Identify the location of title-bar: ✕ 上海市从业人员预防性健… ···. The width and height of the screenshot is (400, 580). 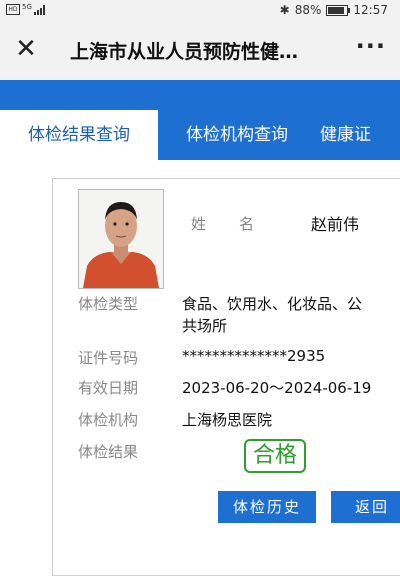
(200, 51).